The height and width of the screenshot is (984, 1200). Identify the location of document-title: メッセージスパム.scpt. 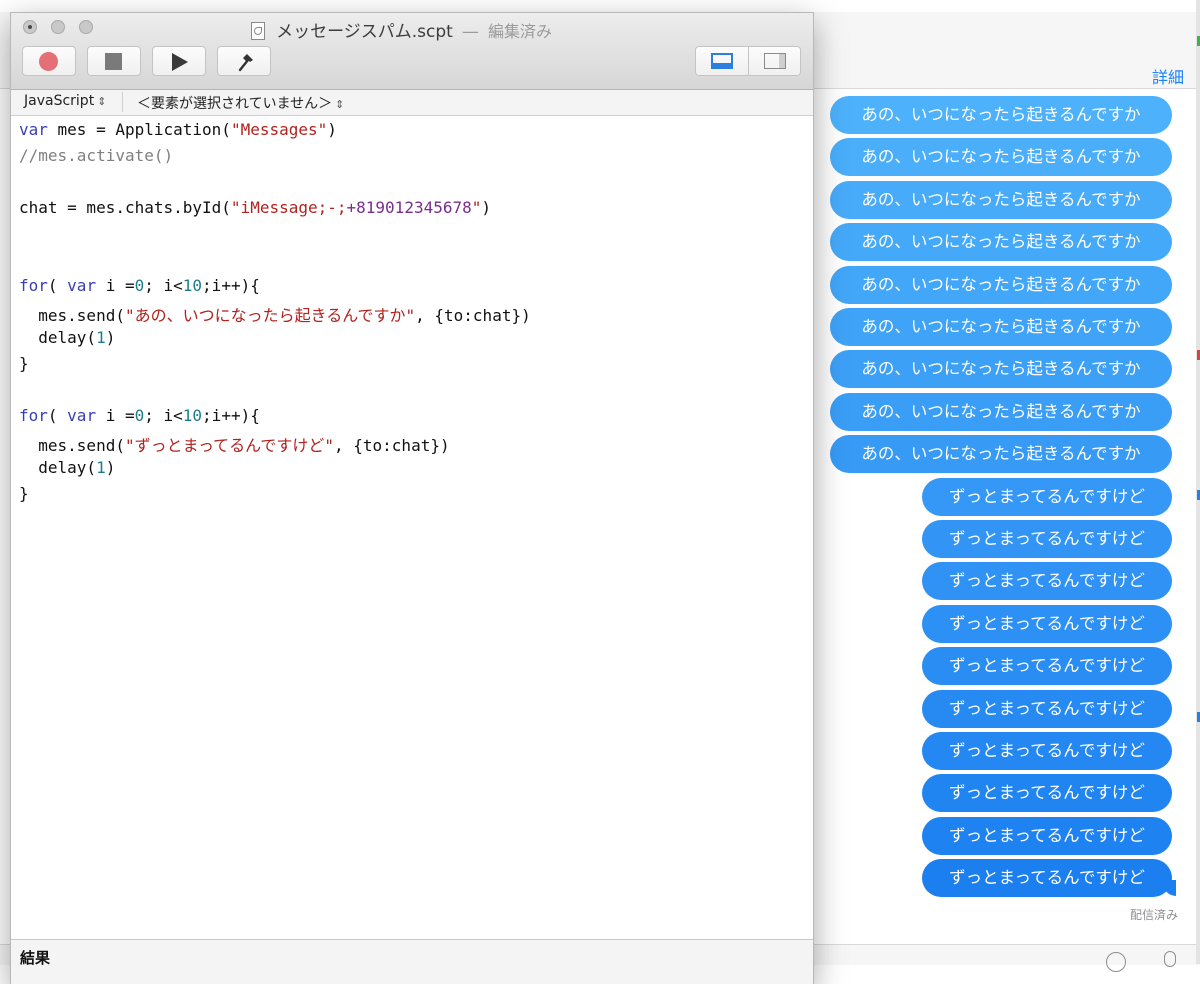
(364, 32).